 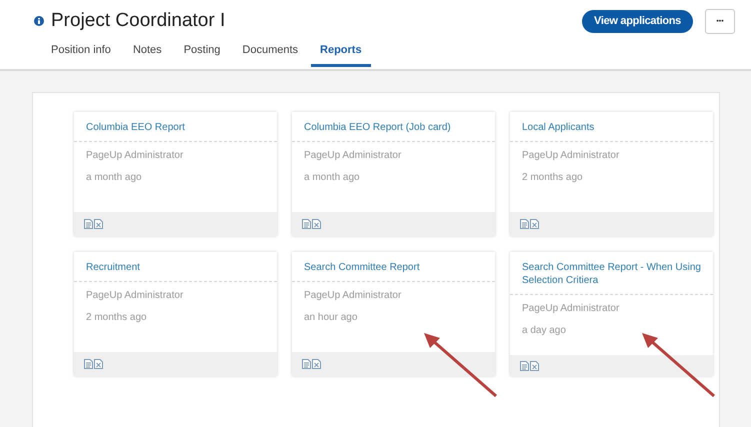 I want to click on report-title: Recruitment, so click(x=175, y=267).